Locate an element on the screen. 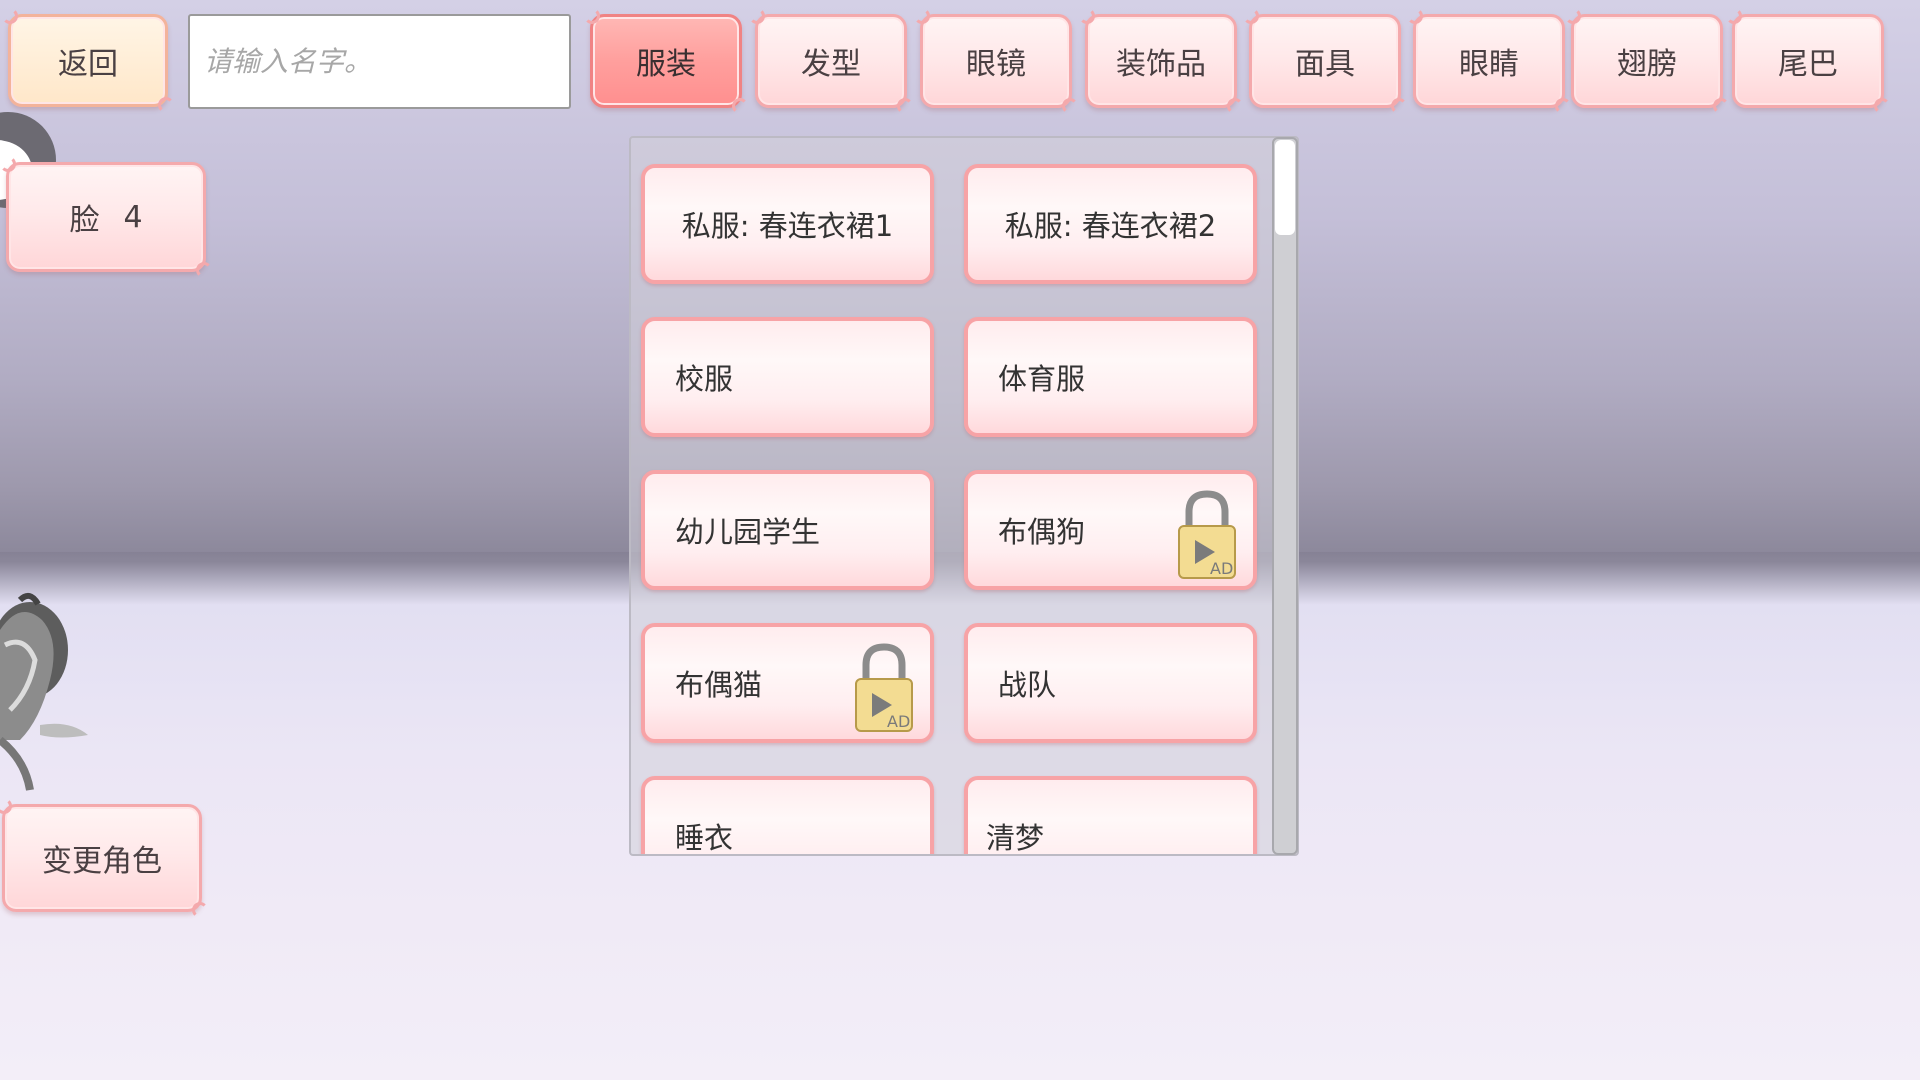 Image resolution: width=1920 pixels, height=1080 pixels. clothing-item-kindergarten: 幼儿园学生 is located at coordinates (787, 530).